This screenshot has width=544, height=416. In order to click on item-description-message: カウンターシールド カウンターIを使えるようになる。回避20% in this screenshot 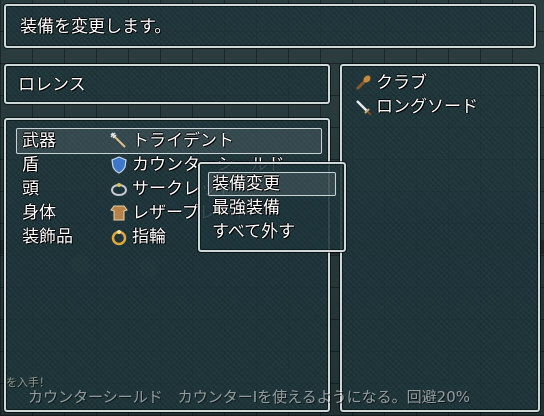, I will do `click(249, 397)`.